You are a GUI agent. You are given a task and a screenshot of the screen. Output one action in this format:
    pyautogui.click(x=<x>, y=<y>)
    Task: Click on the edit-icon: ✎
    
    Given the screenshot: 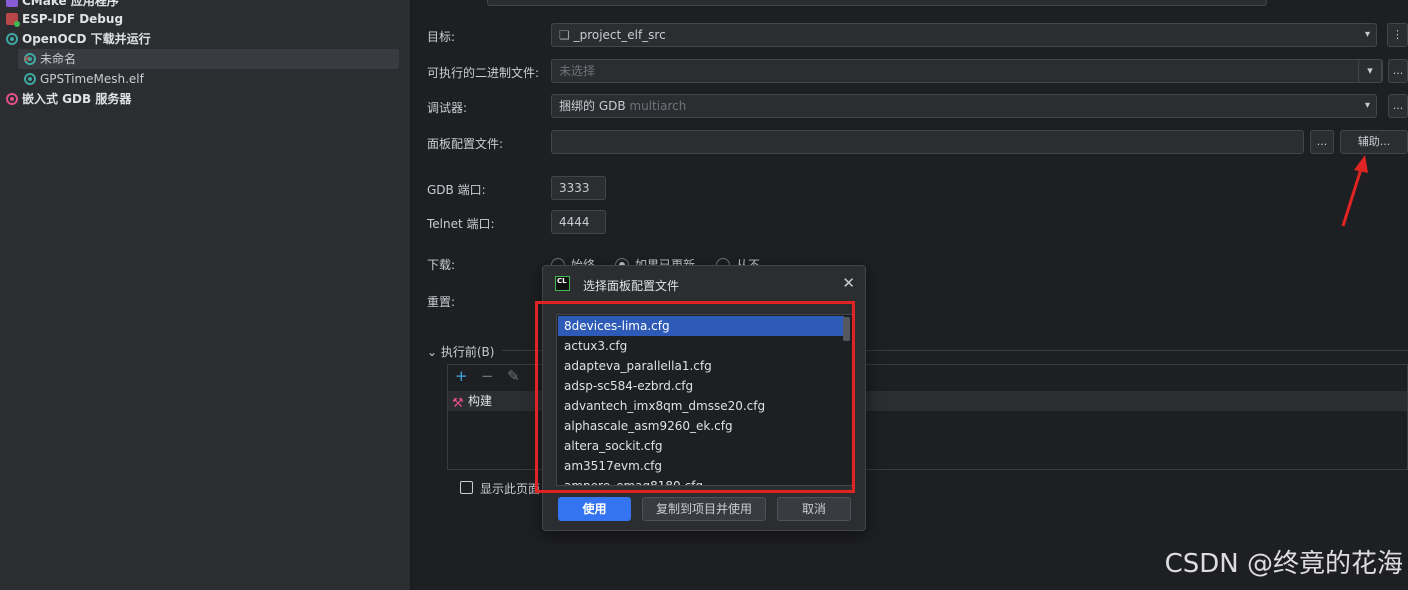 What is the action you would take?
    pyautogui.click(x=513, y=376)
    